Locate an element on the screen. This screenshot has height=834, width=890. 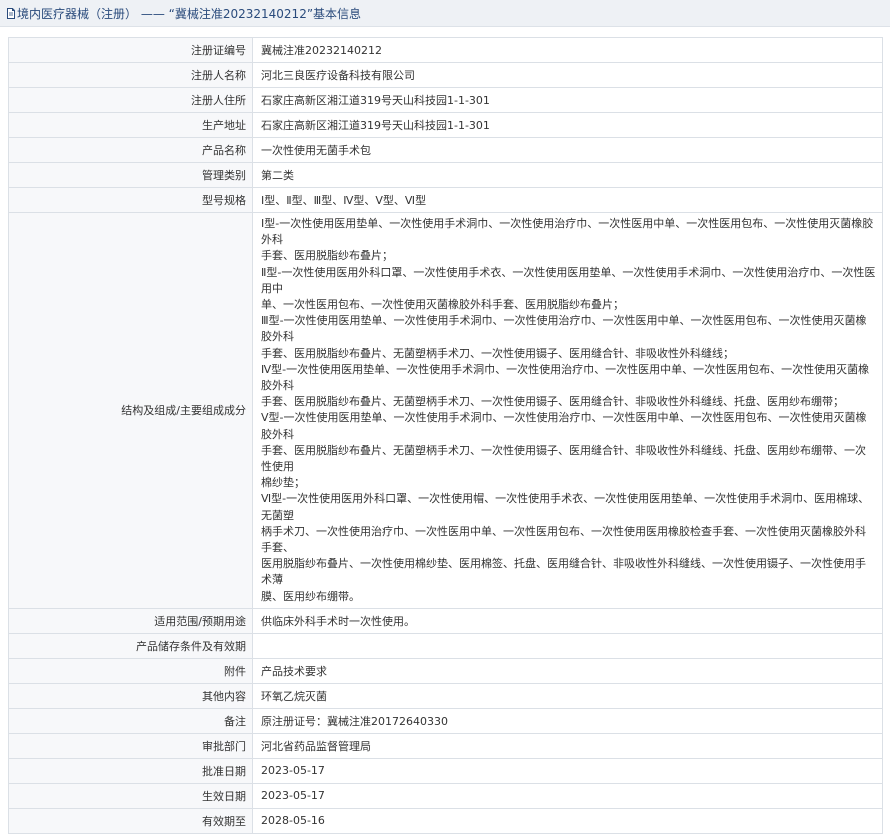
row-label: 其他内容 is located at coordinates (130, 695).